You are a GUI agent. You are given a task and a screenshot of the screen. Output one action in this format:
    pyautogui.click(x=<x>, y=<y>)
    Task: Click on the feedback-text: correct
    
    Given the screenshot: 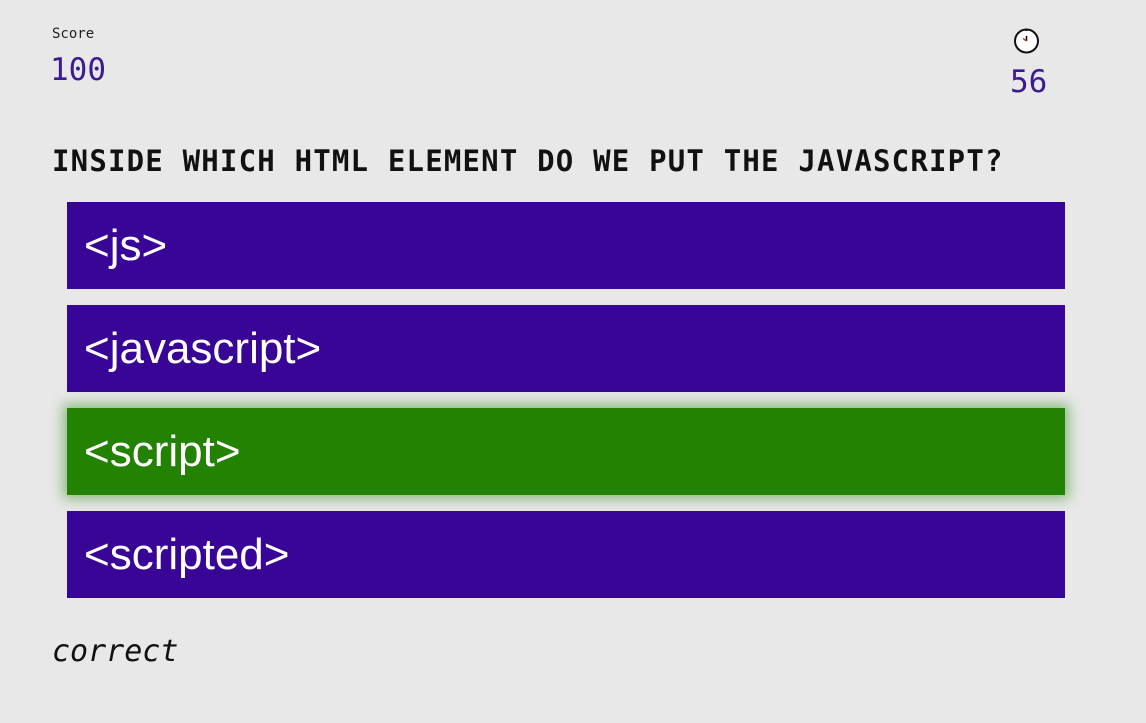 What is the action you would take?
    pyautogui.click(x=115, y=651)
    